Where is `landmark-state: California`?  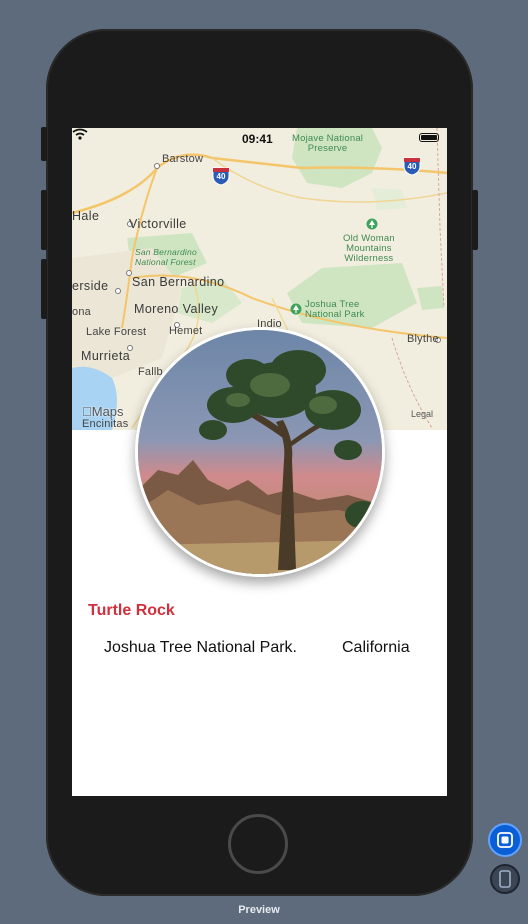 landmark-state: California is located at coordinates (376, 647).